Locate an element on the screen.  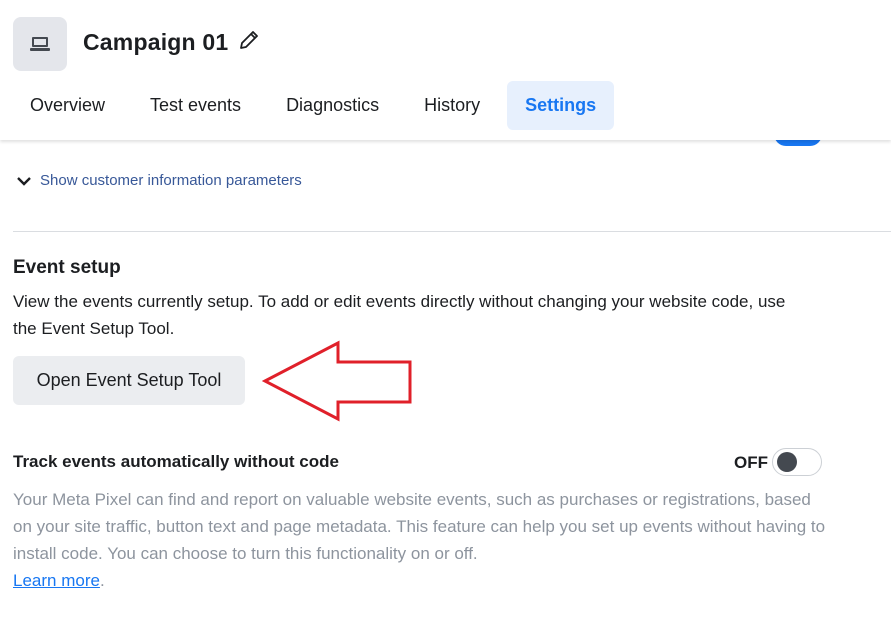
tab-history: History is located at coordinates (452, 105).